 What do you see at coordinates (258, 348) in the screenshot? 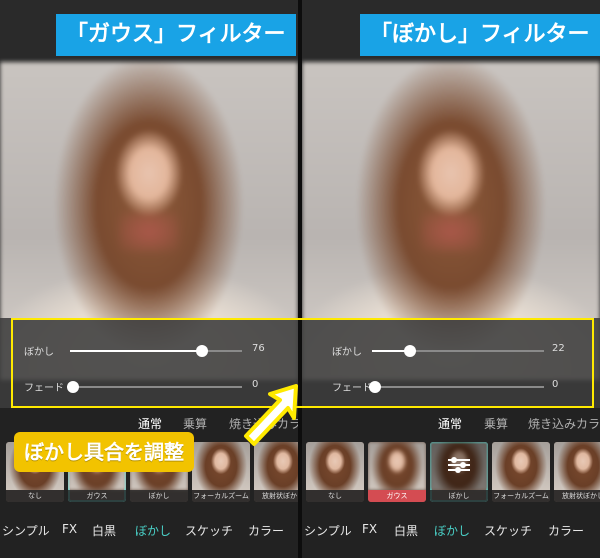
I see `blur-slider-value: 76` at bounding box center [258, 348].